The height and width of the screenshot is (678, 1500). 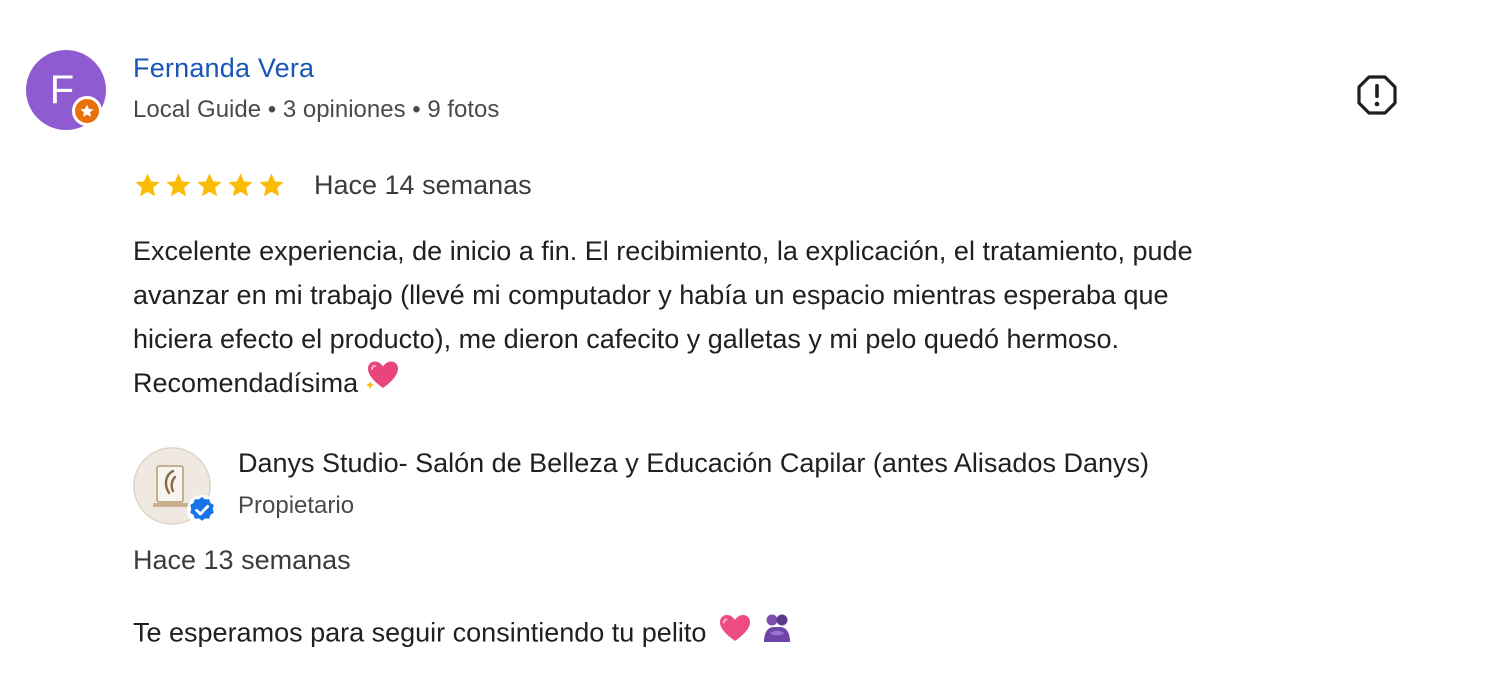 I want to click on local-guide-star-icon, so click(x=87, y=111).